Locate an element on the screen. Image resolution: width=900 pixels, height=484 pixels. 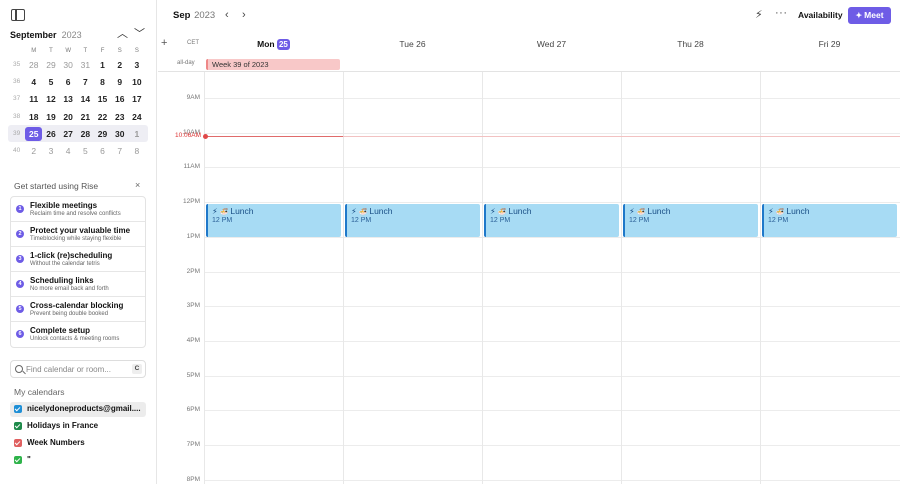
week-number-event: Week 39 of 2023 is located at coordinates (273, 64).